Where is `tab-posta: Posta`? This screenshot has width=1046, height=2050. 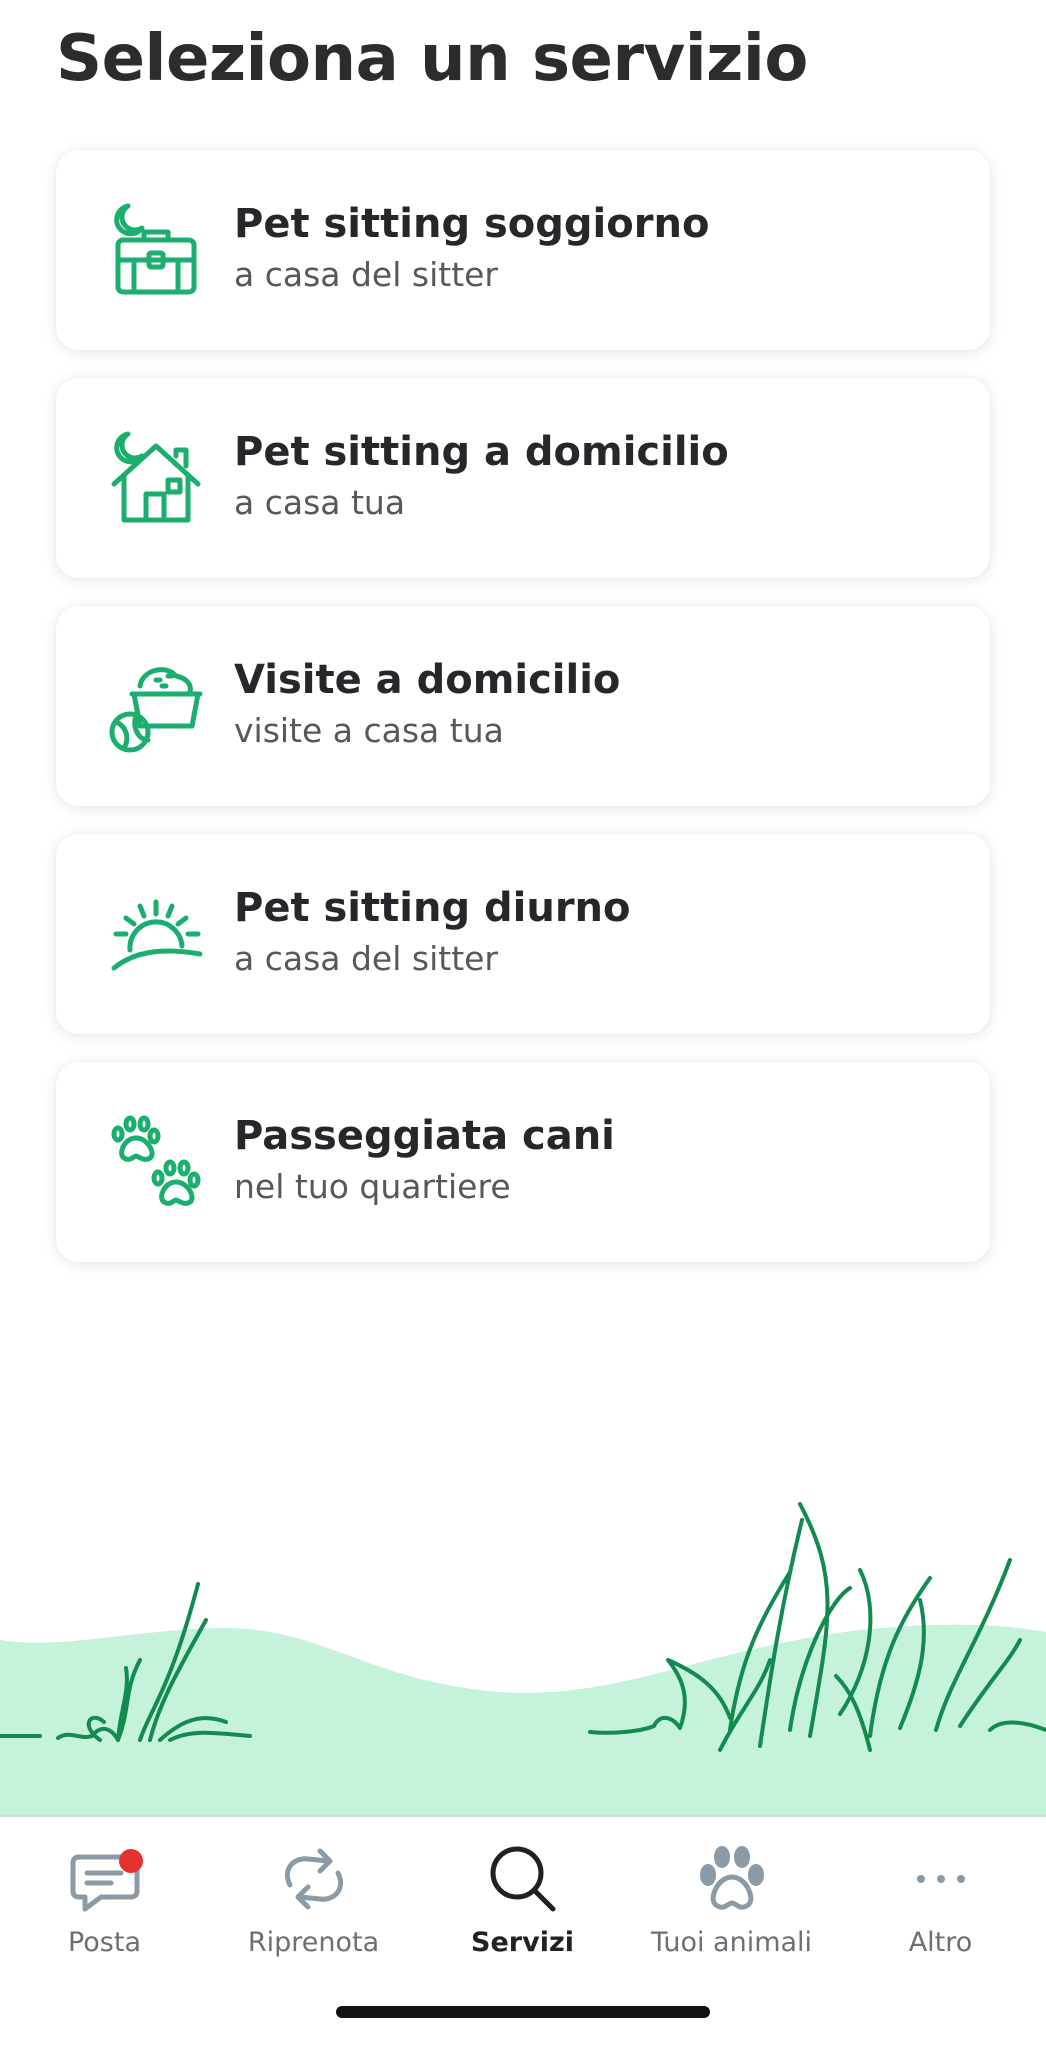
tab-posta: Posta is located at coordinates (104, 1898).